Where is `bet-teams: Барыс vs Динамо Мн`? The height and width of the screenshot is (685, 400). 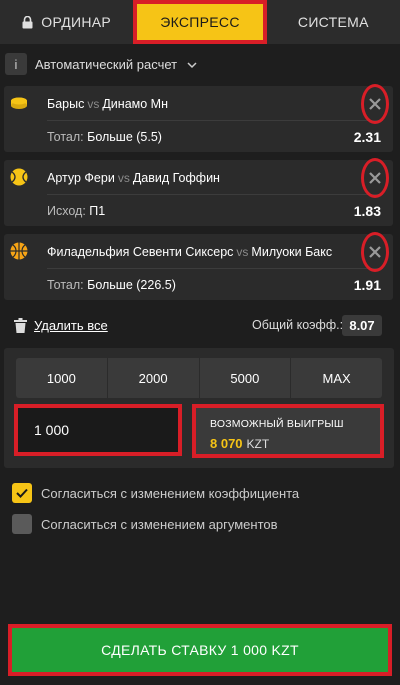 bet-teams: Барыс vs Динамо Мн is located at coordinates (107, 104).